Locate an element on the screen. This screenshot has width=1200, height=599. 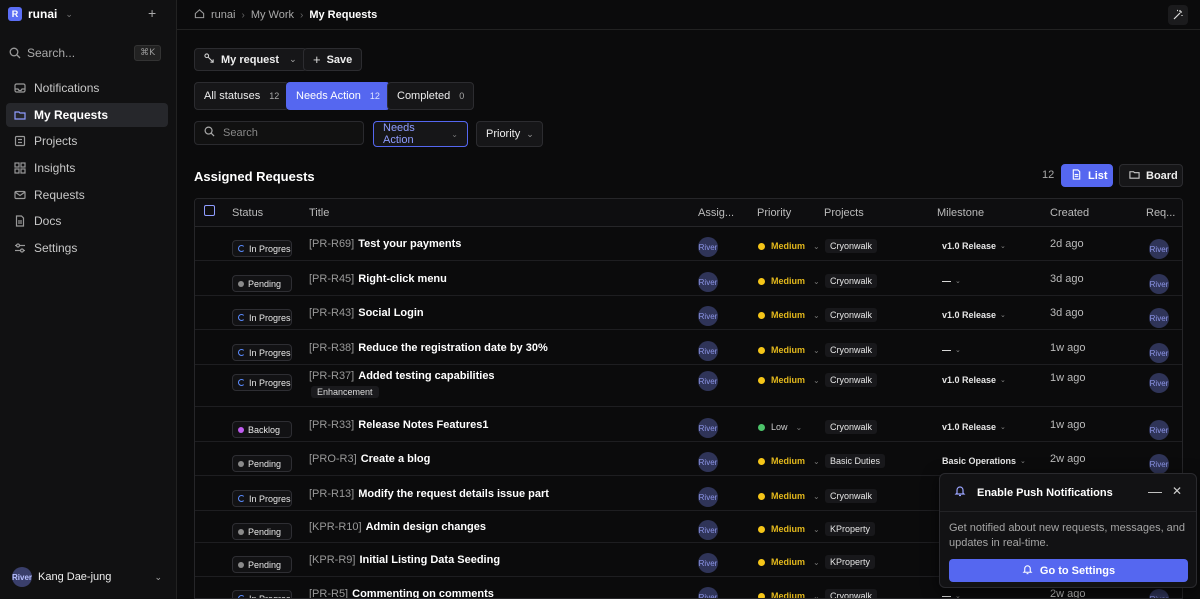
sidebar-item-insights: Insights is located at coordinates (87, 168).